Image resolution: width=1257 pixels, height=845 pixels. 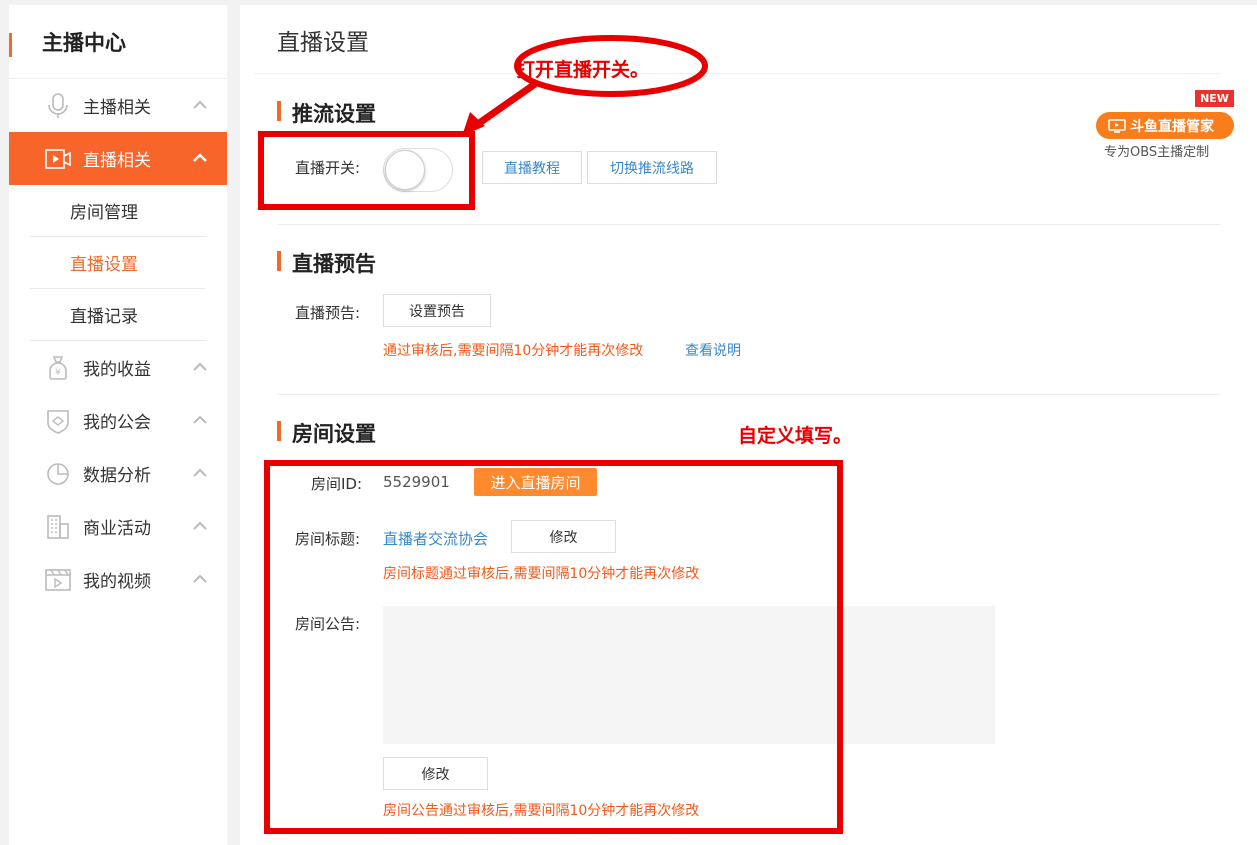 I want to click on annotation-arrow-shaft, so click(x=505, y=105).